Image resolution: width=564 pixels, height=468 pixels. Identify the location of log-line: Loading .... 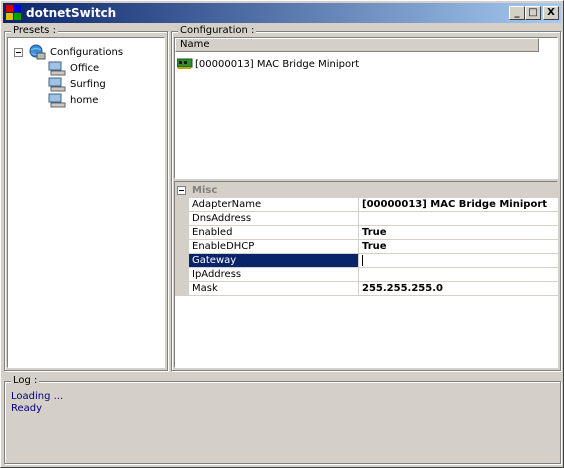
(37, 396).